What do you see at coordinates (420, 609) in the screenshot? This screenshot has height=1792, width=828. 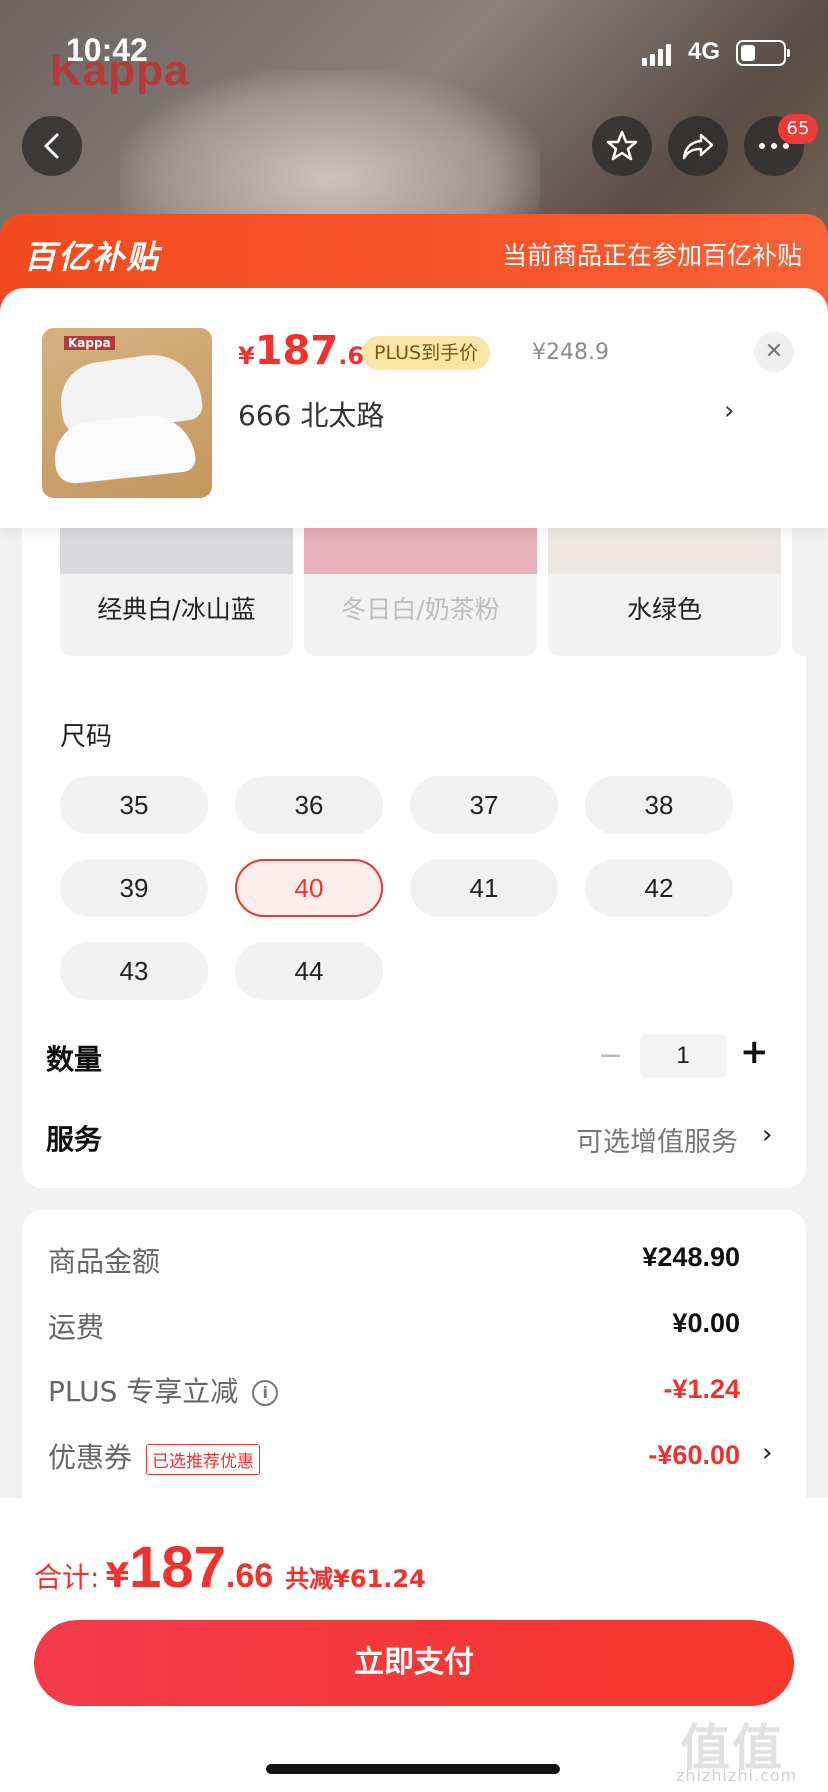 I see `color-label: 冬日白/奶茶粉` at bounding box center [420, 609].